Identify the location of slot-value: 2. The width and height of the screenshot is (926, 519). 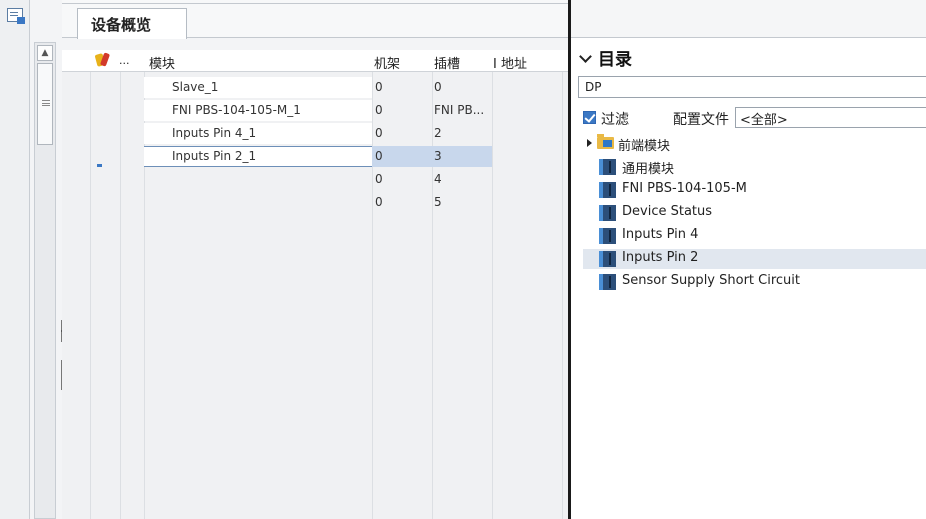
(438, 133).